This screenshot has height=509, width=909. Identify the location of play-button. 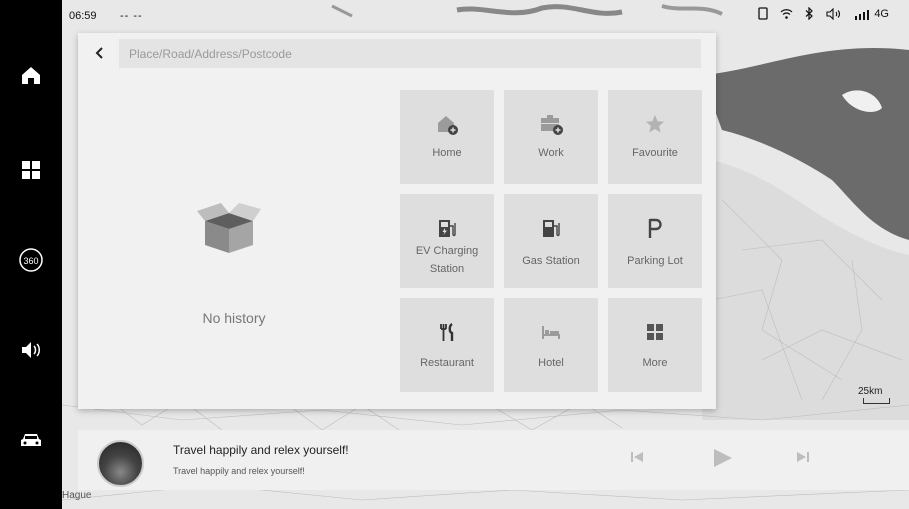
(723, 460).